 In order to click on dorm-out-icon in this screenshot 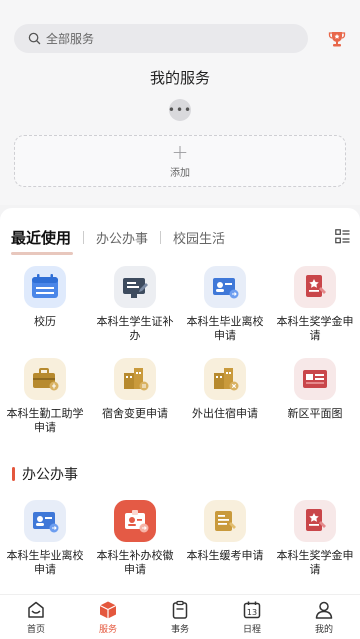, I will do `click(225, 379)`.